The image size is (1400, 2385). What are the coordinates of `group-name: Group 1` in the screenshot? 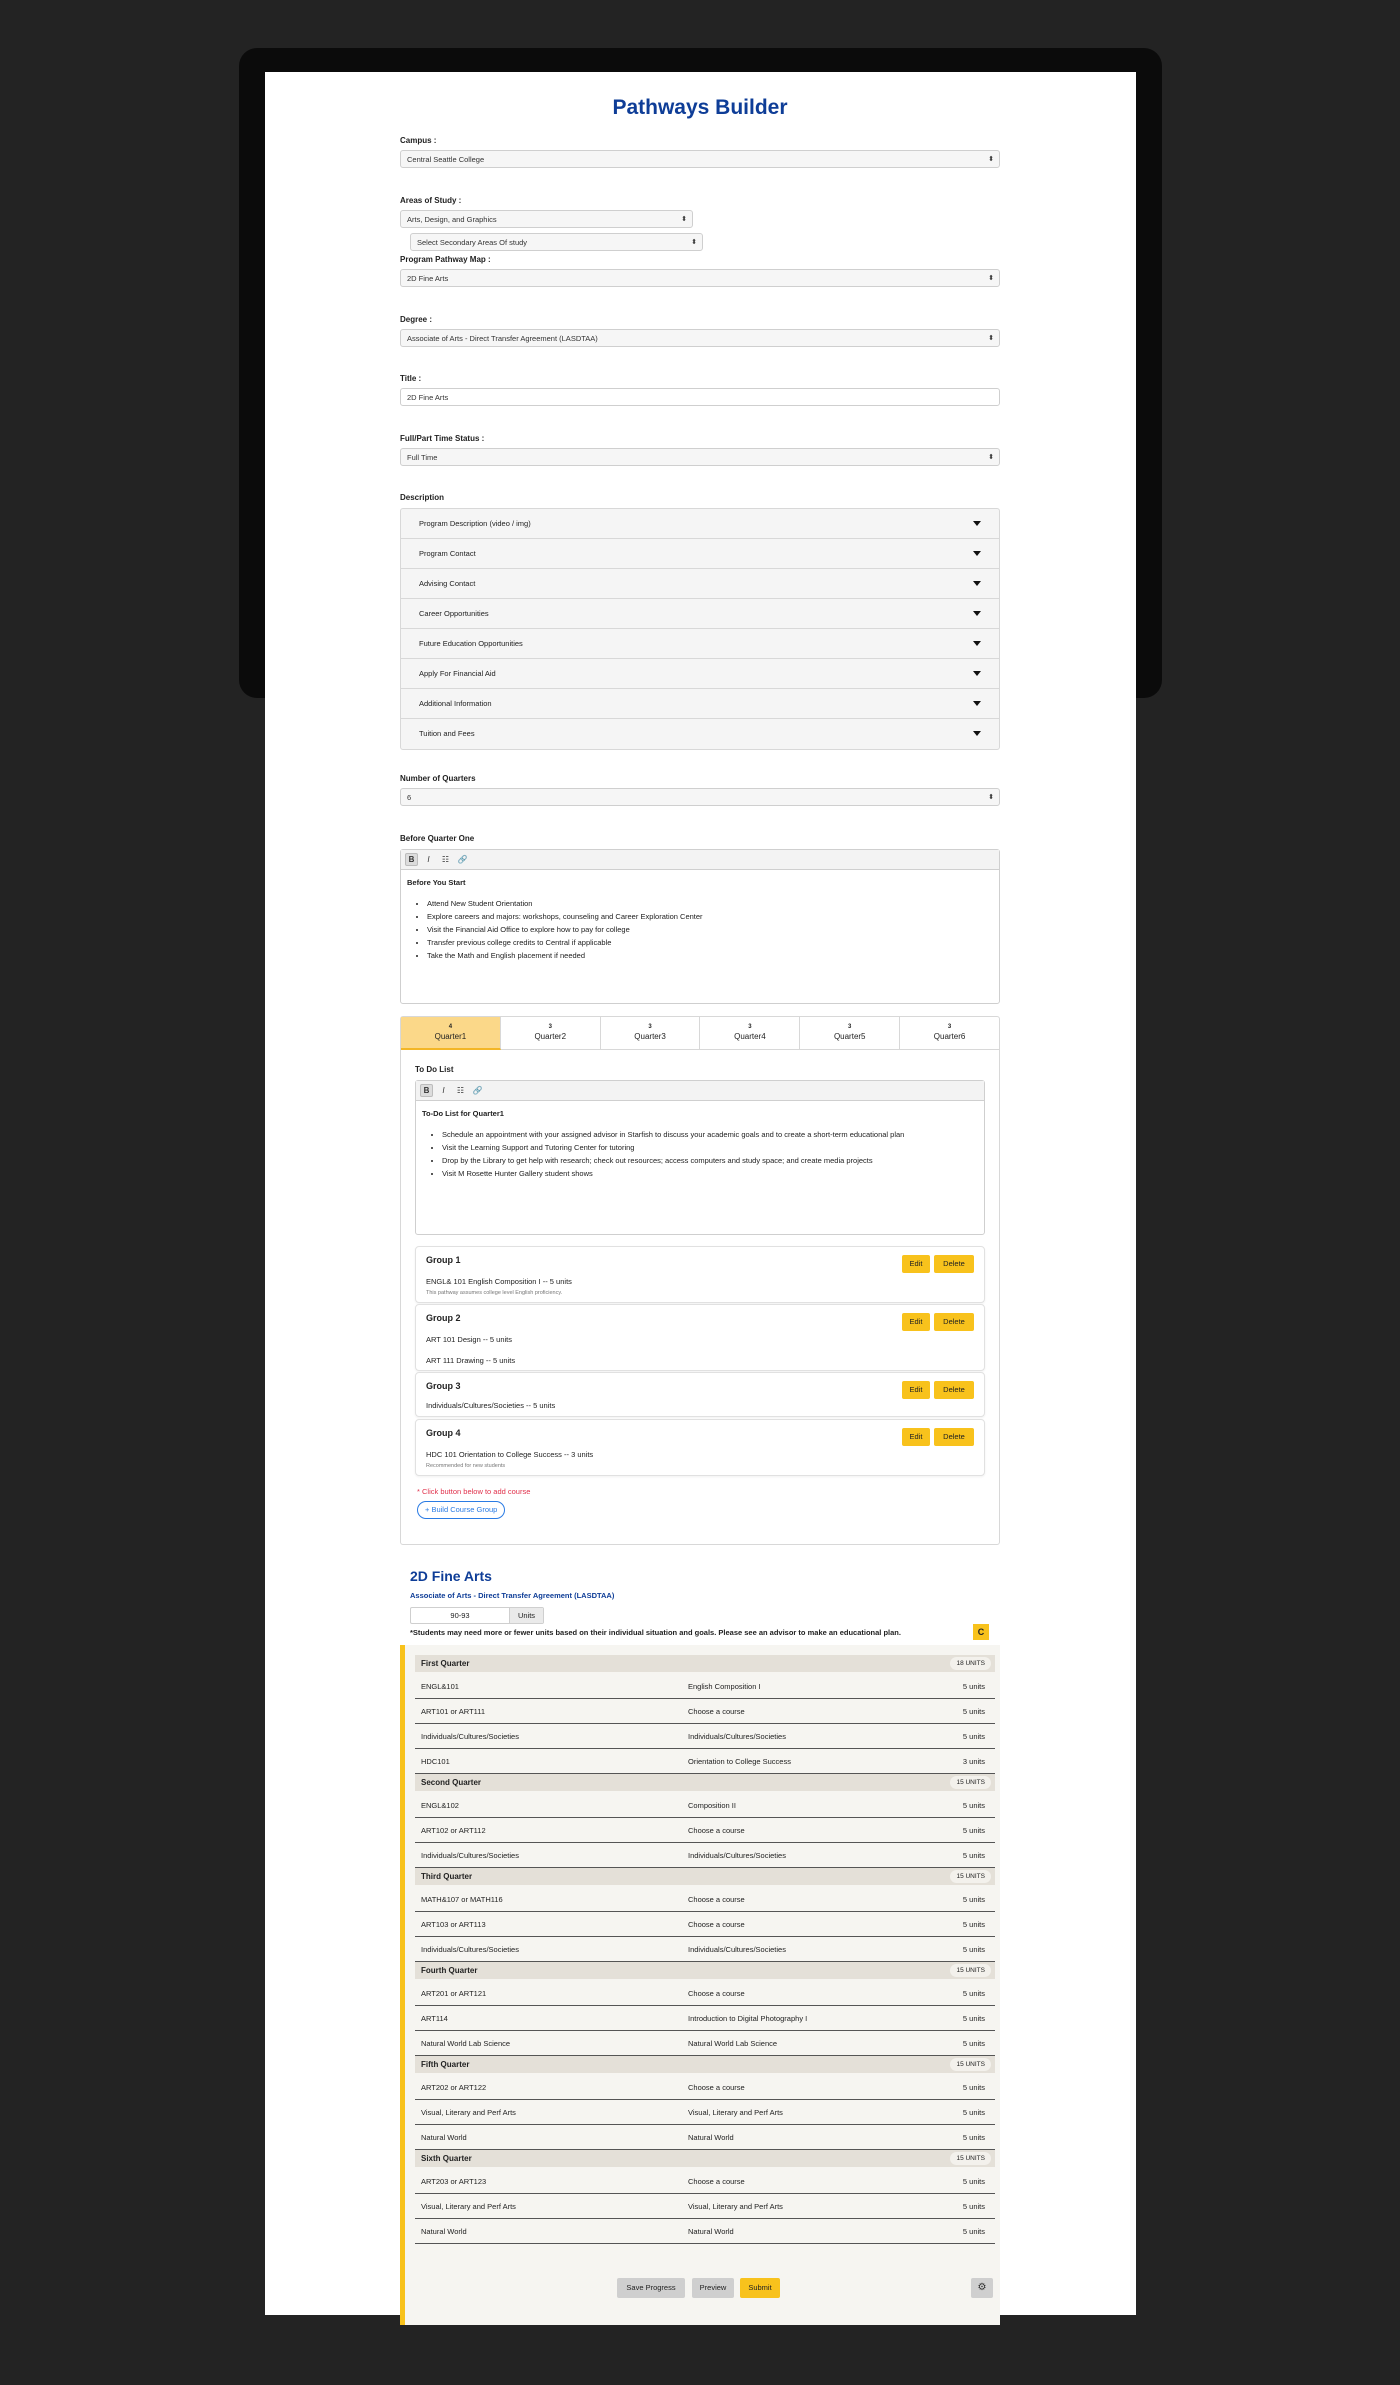 It's located at (443, 1260).